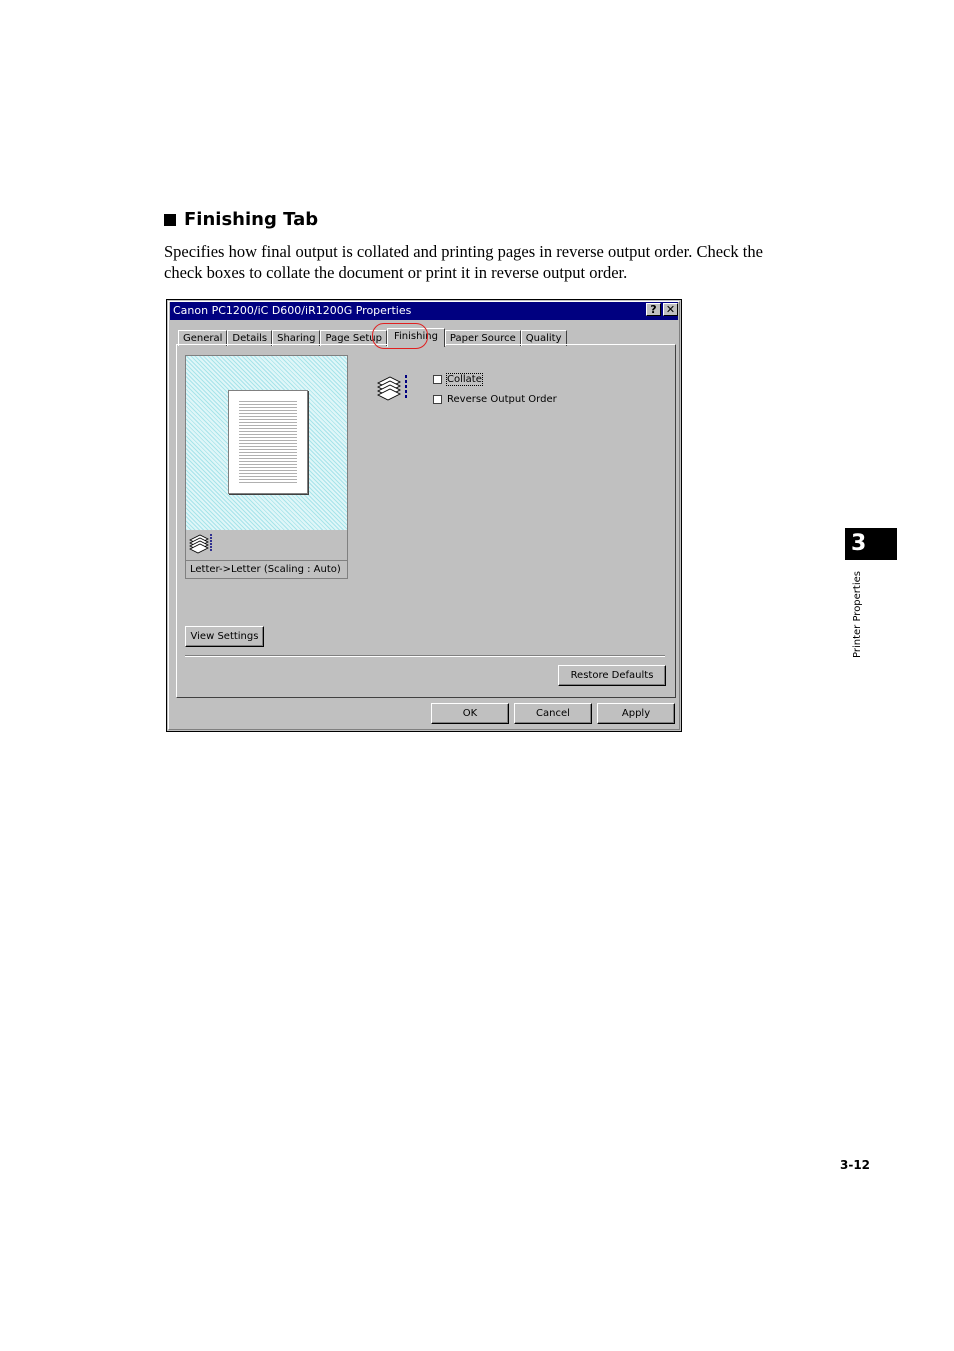  I want to click on reverse-output-option: Reverse Output Order, so click(495, 399).